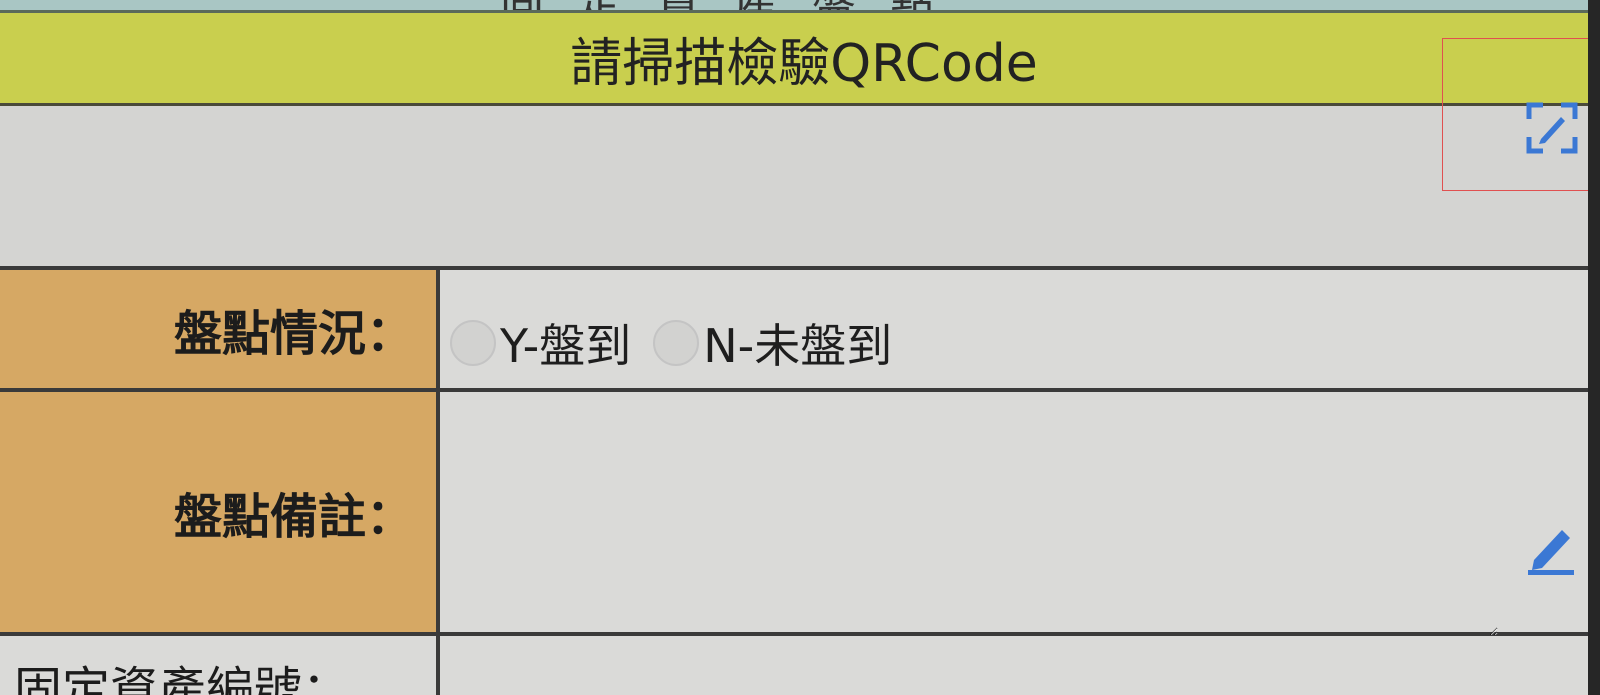  I want to click on status-radio-group: Y-盤到 N-未盤到, so click(682, 343).